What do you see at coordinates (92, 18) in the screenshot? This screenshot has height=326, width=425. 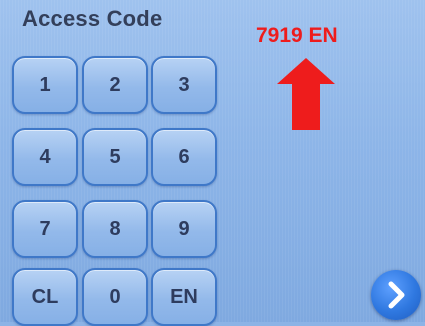 I see `page-title: Access Code` at bounding box center [92, 18].